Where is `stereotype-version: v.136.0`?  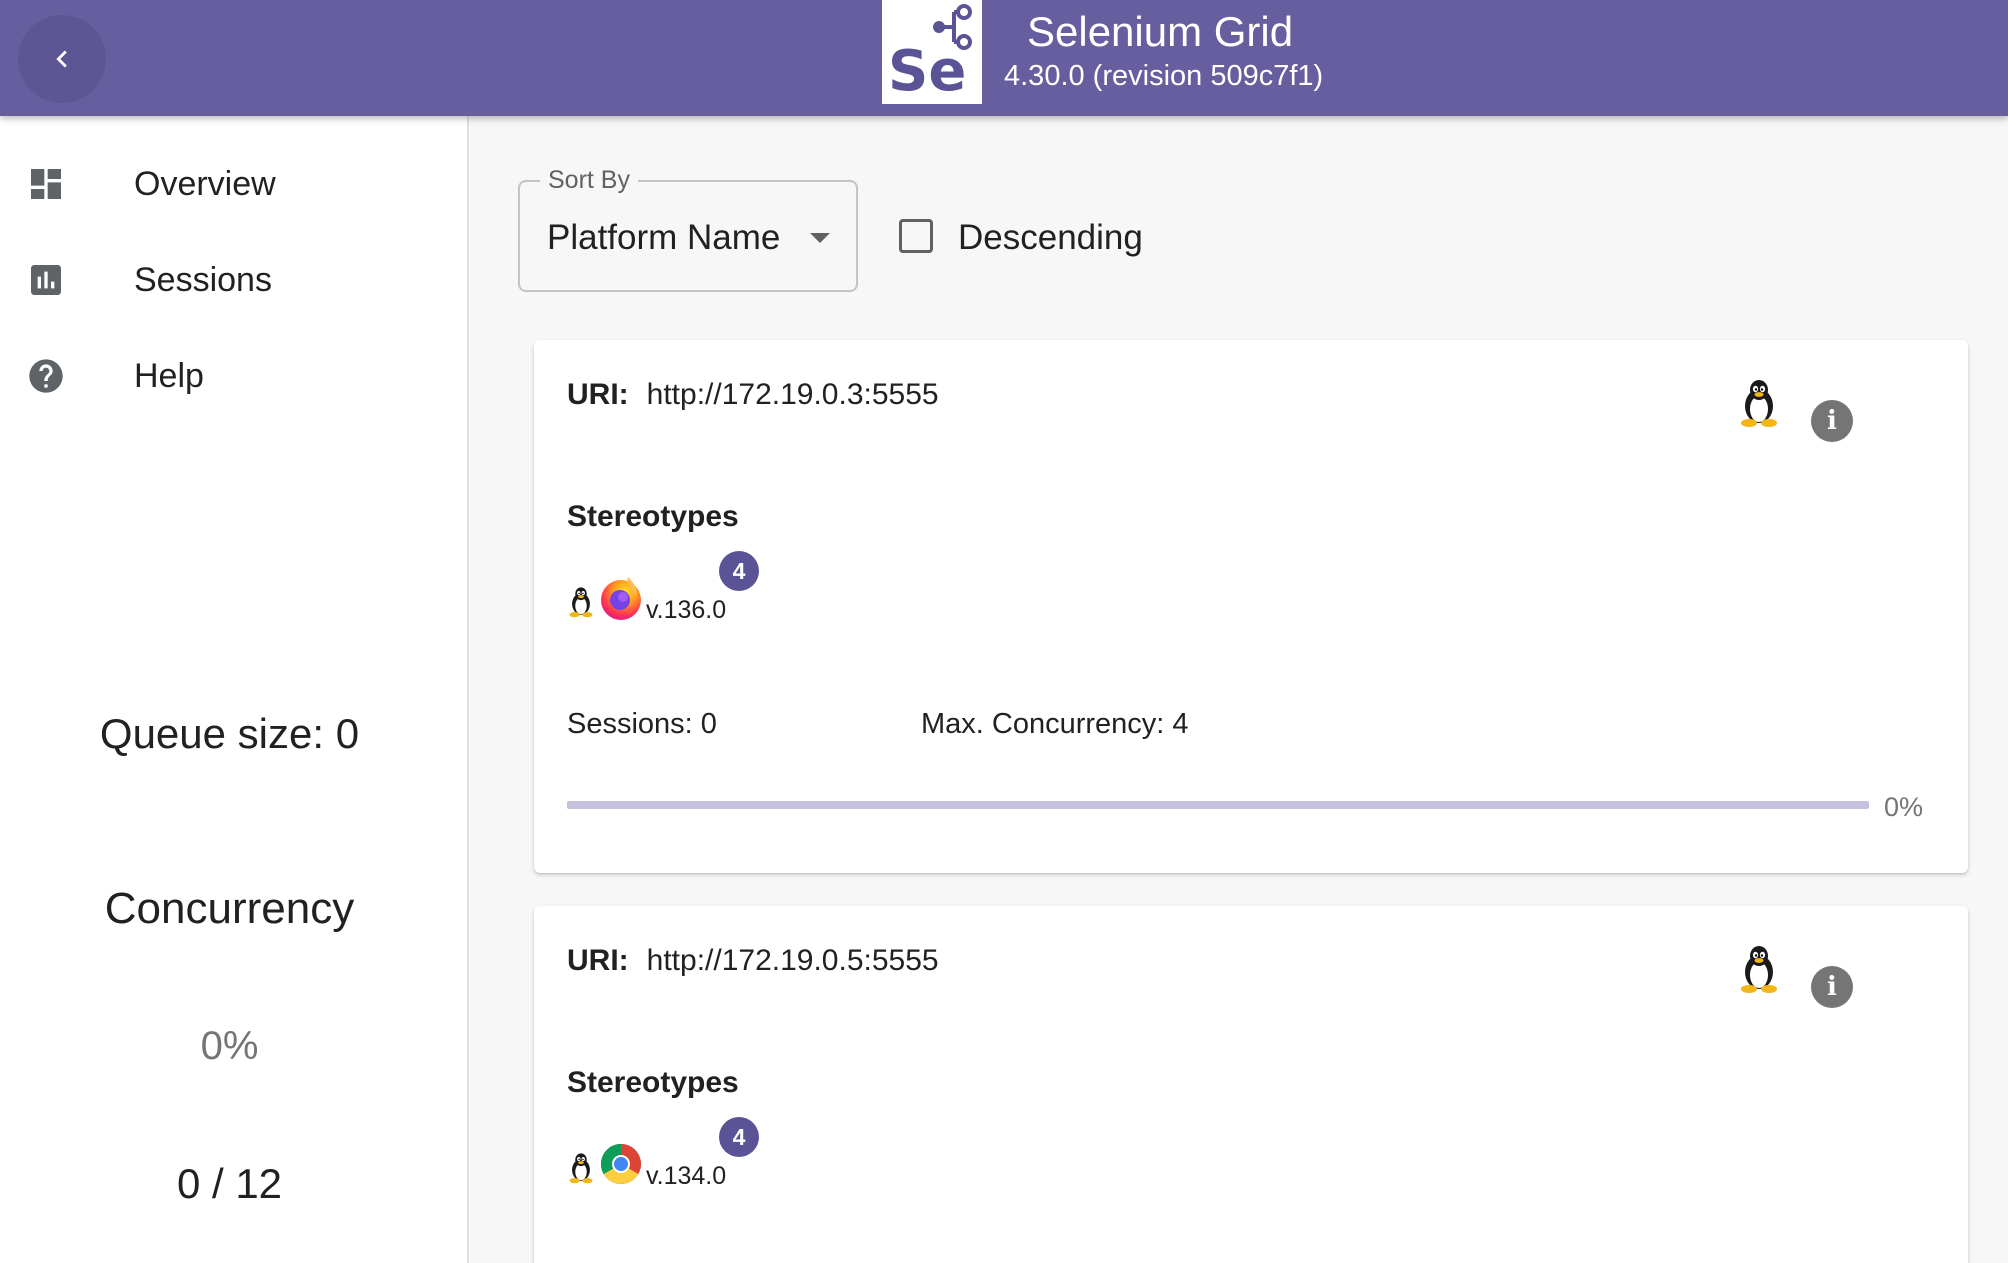
stereotype-version: v.136.0 is located at coordinates (686, 610).